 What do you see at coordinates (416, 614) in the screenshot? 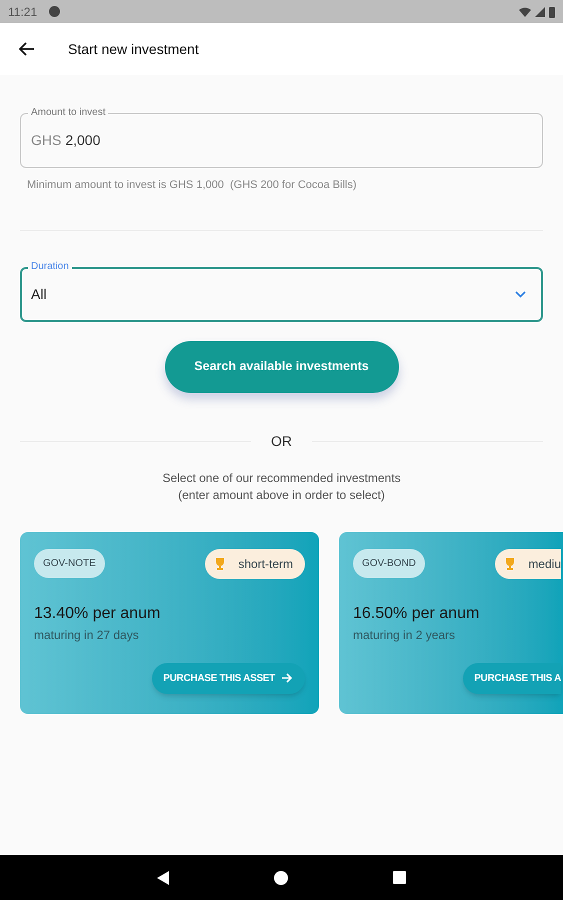
I see `rate-text: 16.50% per anum` at bounding box center [416, 614].